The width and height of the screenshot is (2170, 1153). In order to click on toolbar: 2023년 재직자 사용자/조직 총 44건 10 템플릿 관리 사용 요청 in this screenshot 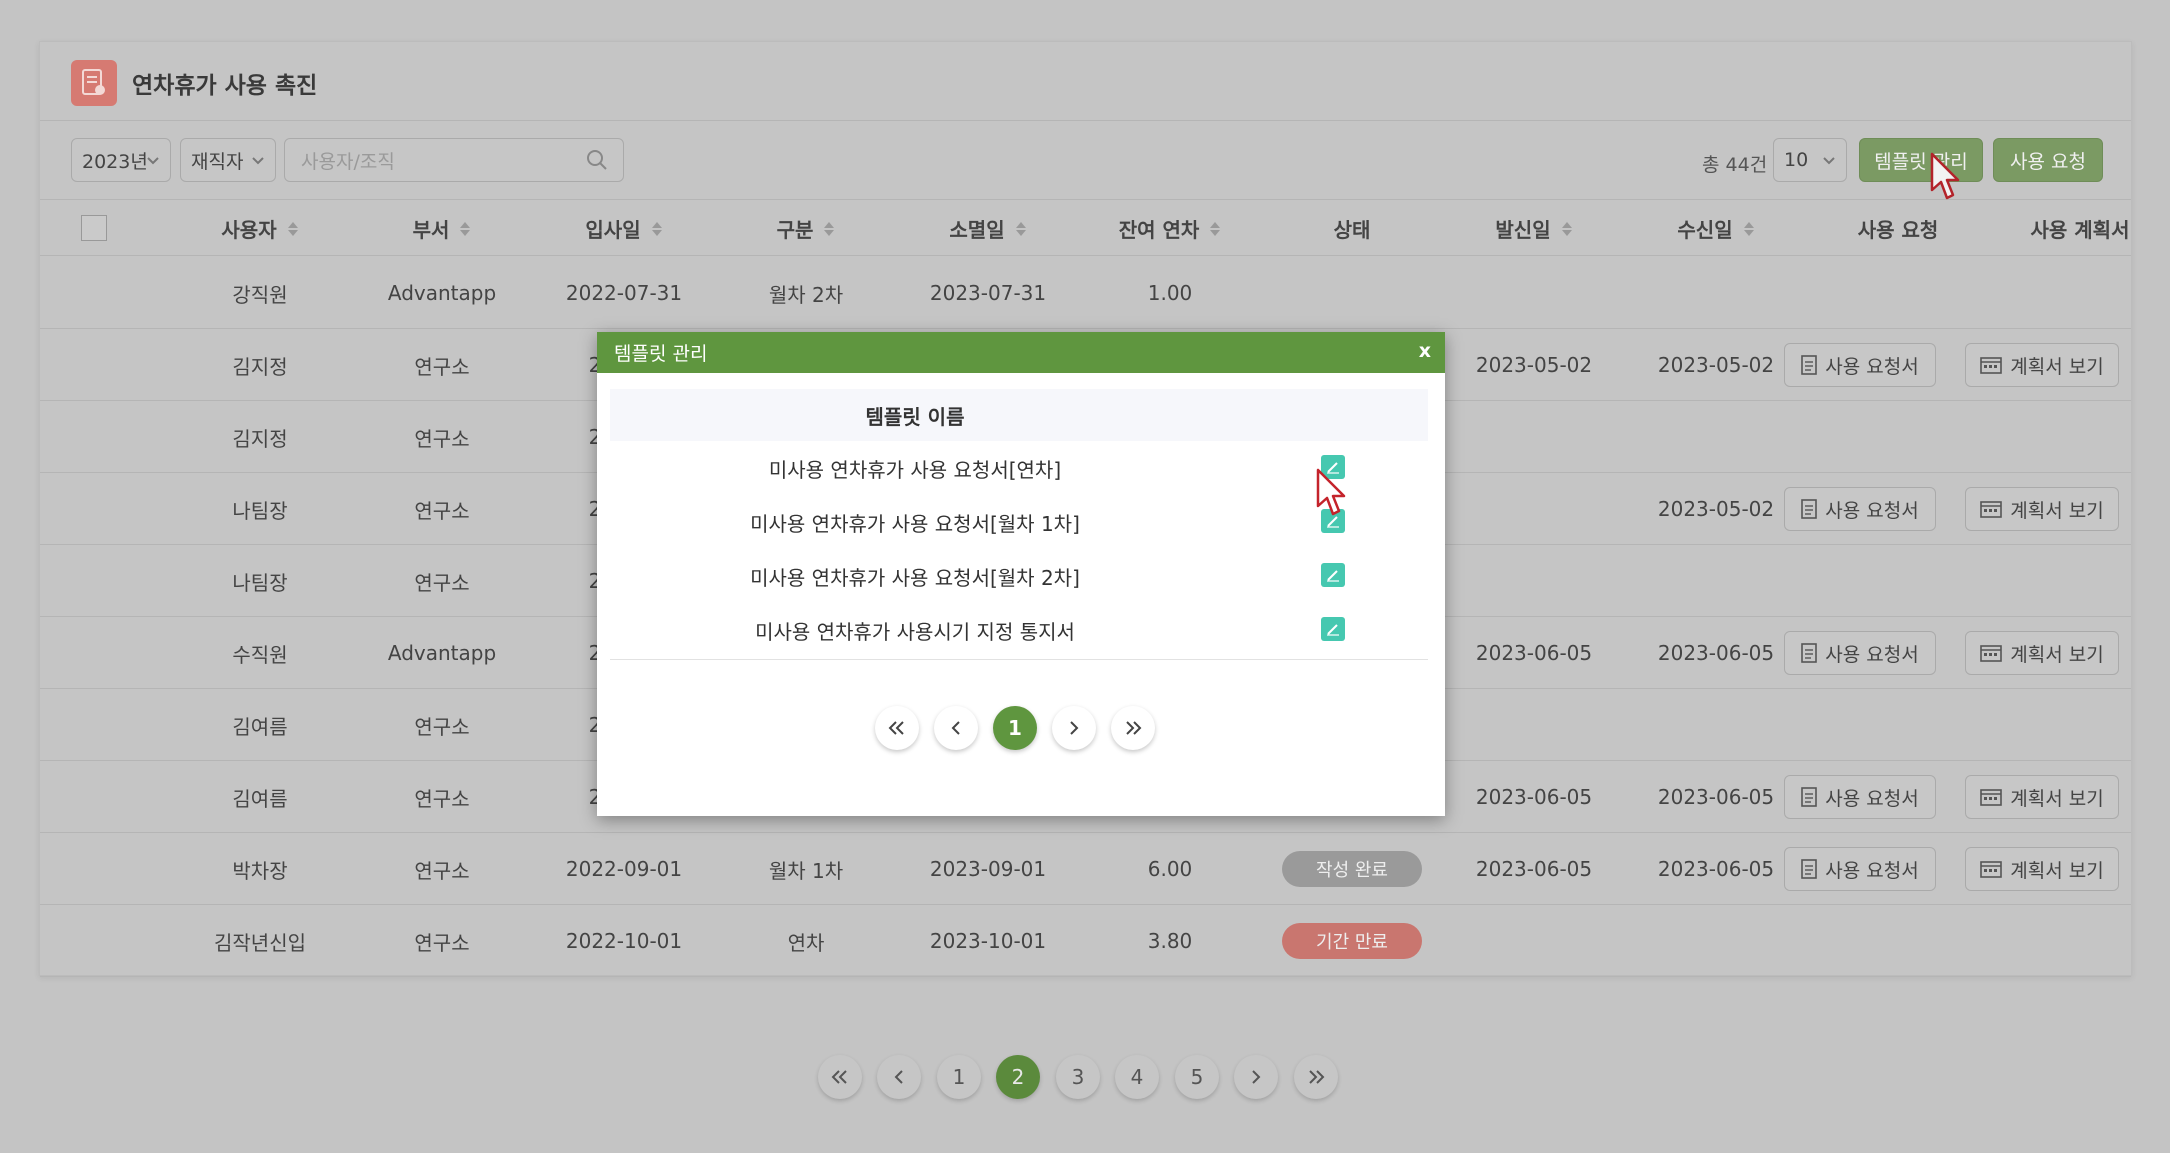, I will do `click(1085, 163)`.